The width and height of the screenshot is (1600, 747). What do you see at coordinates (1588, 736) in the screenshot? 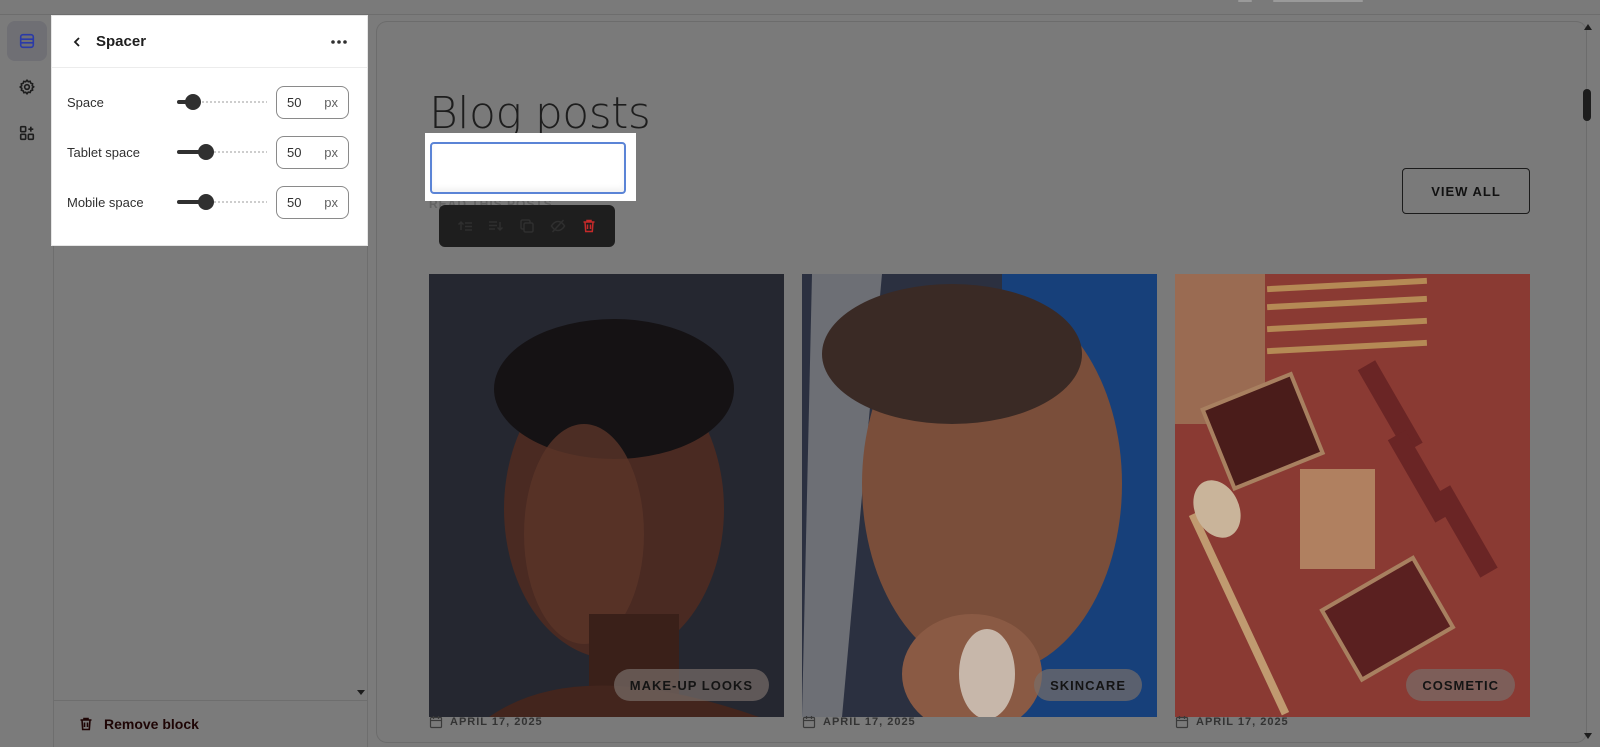
I see `preview-scroll-down` at bounding box center [1588, 736].